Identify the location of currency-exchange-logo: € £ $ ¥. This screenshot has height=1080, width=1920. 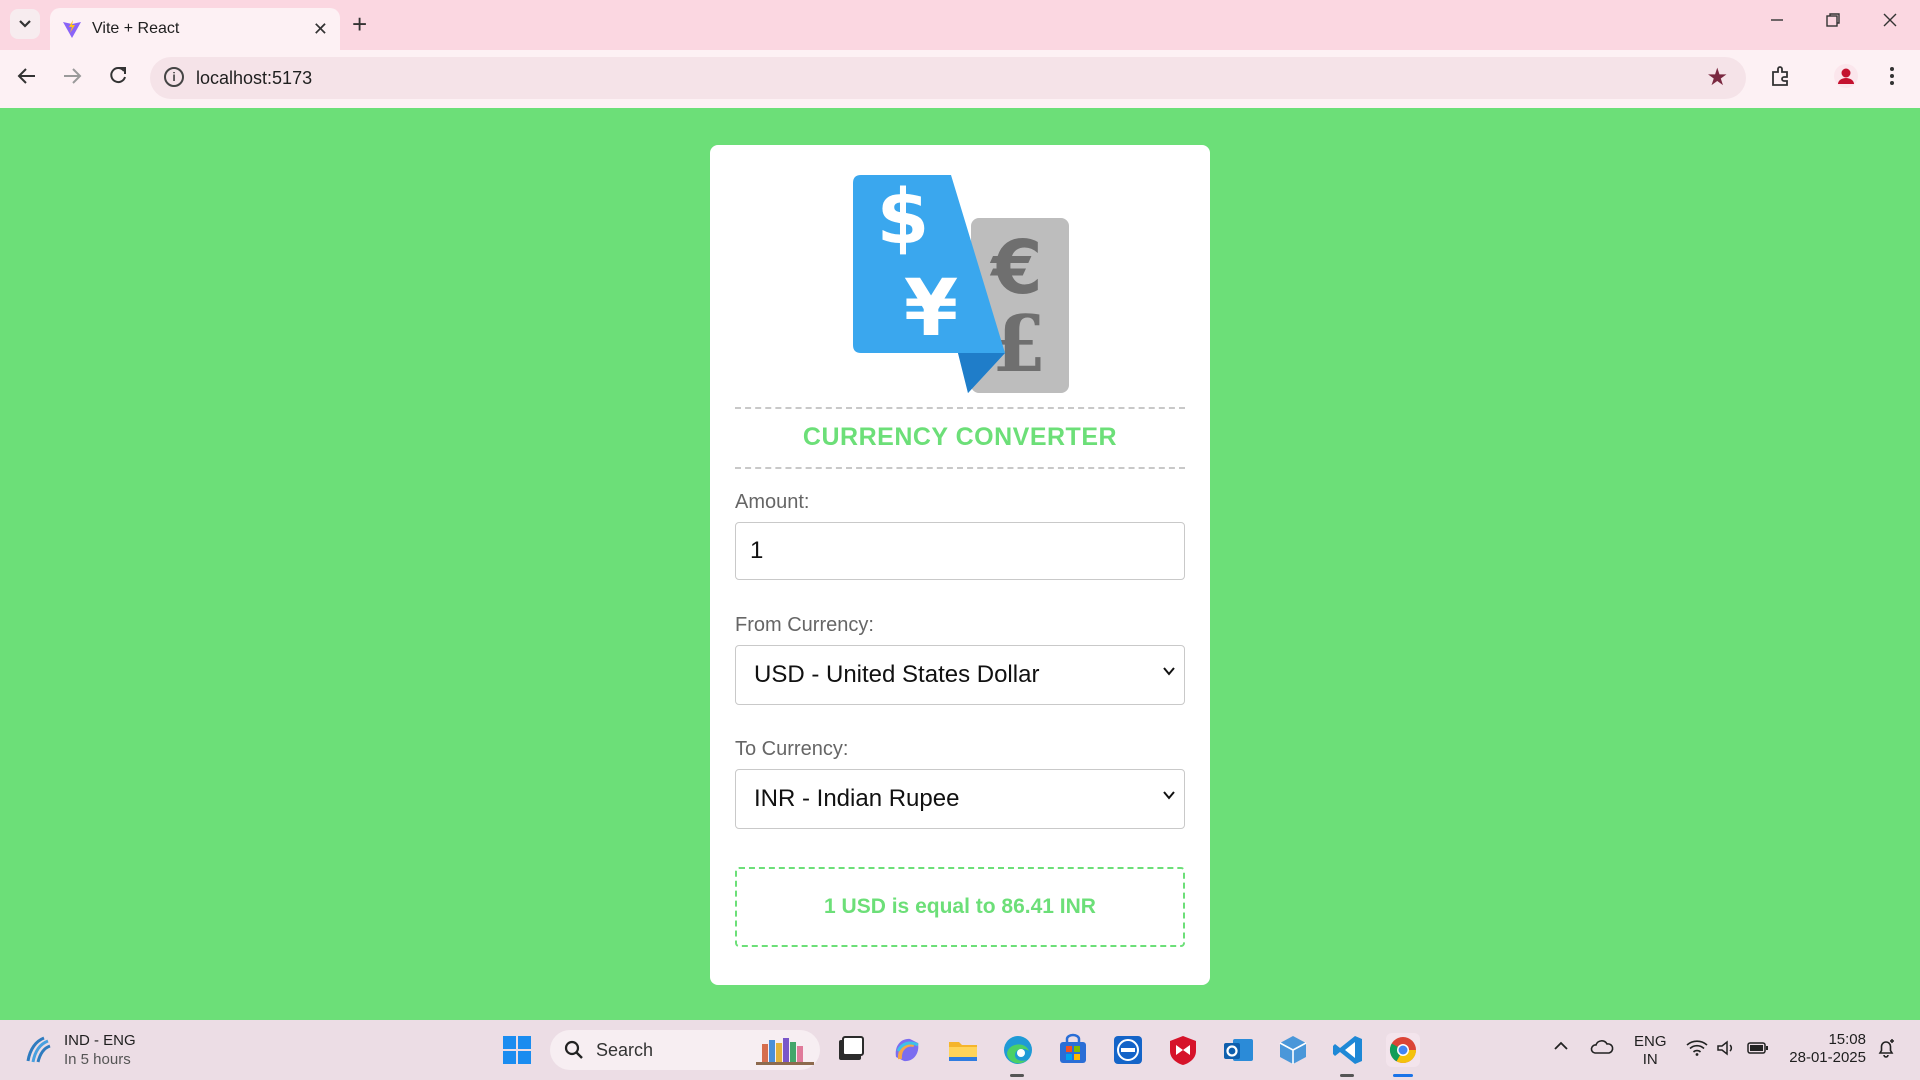
(961, 284).